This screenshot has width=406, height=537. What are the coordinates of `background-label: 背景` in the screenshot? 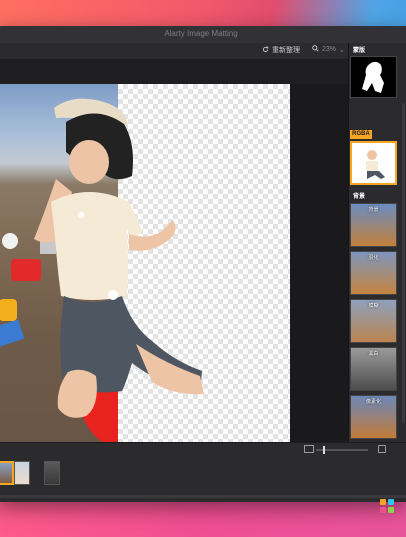 It's located at (359, 197).